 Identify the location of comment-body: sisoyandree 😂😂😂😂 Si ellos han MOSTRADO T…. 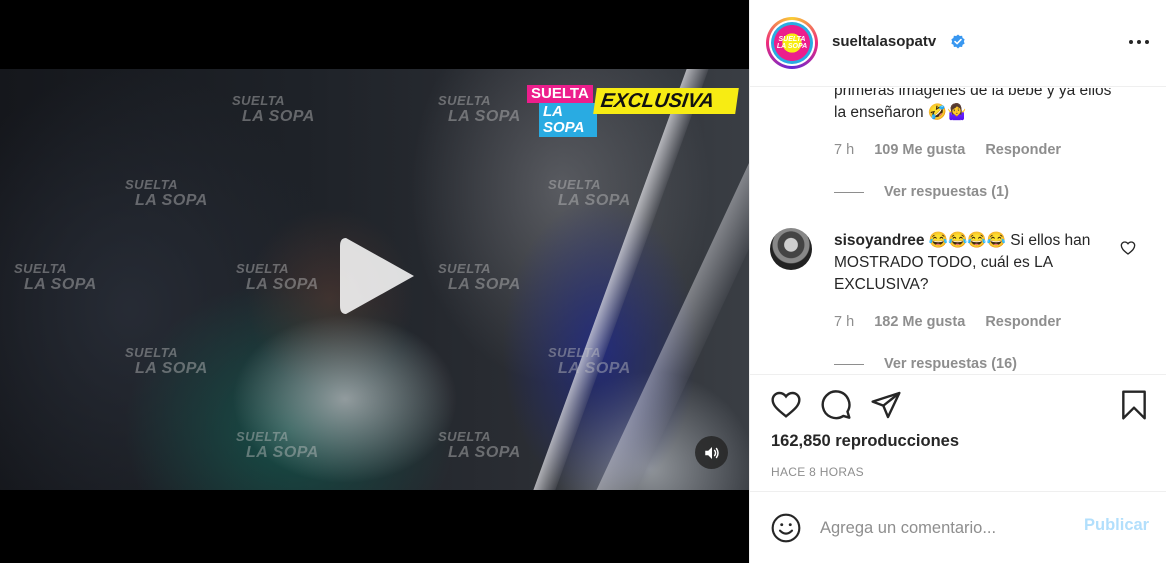
(979, 263).